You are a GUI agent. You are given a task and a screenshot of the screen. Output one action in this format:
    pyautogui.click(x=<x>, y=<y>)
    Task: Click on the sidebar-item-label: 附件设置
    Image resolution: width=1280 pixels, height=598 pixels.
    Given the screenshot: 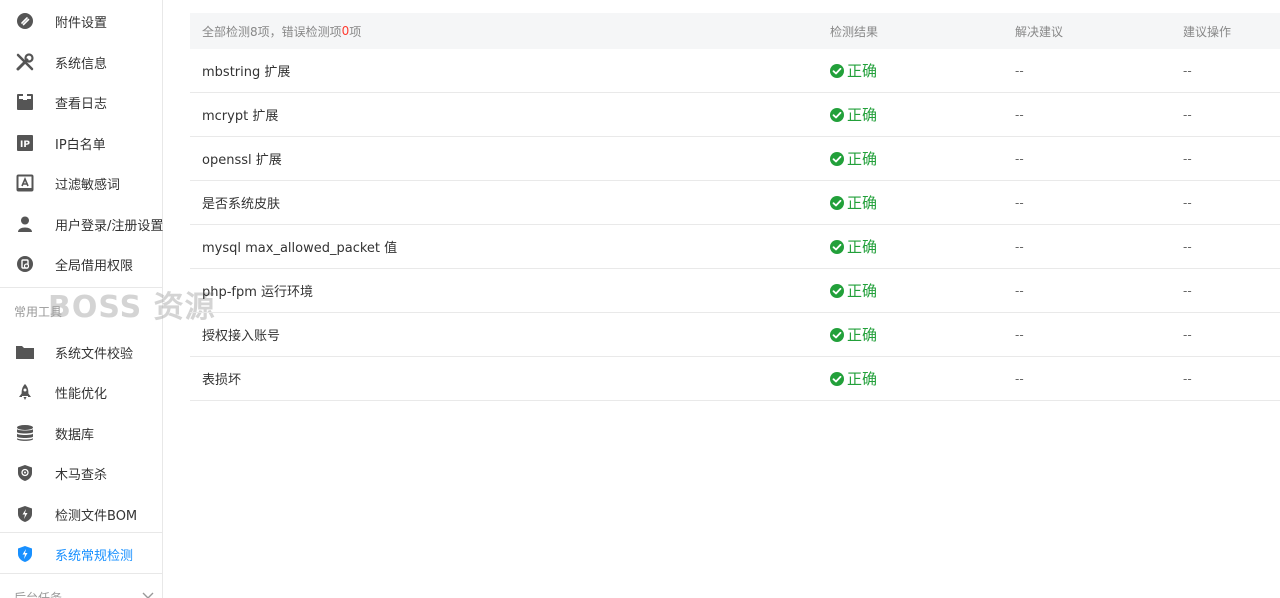 What is the action you would take?
    pyautogui.click(x=81, y=23)
    